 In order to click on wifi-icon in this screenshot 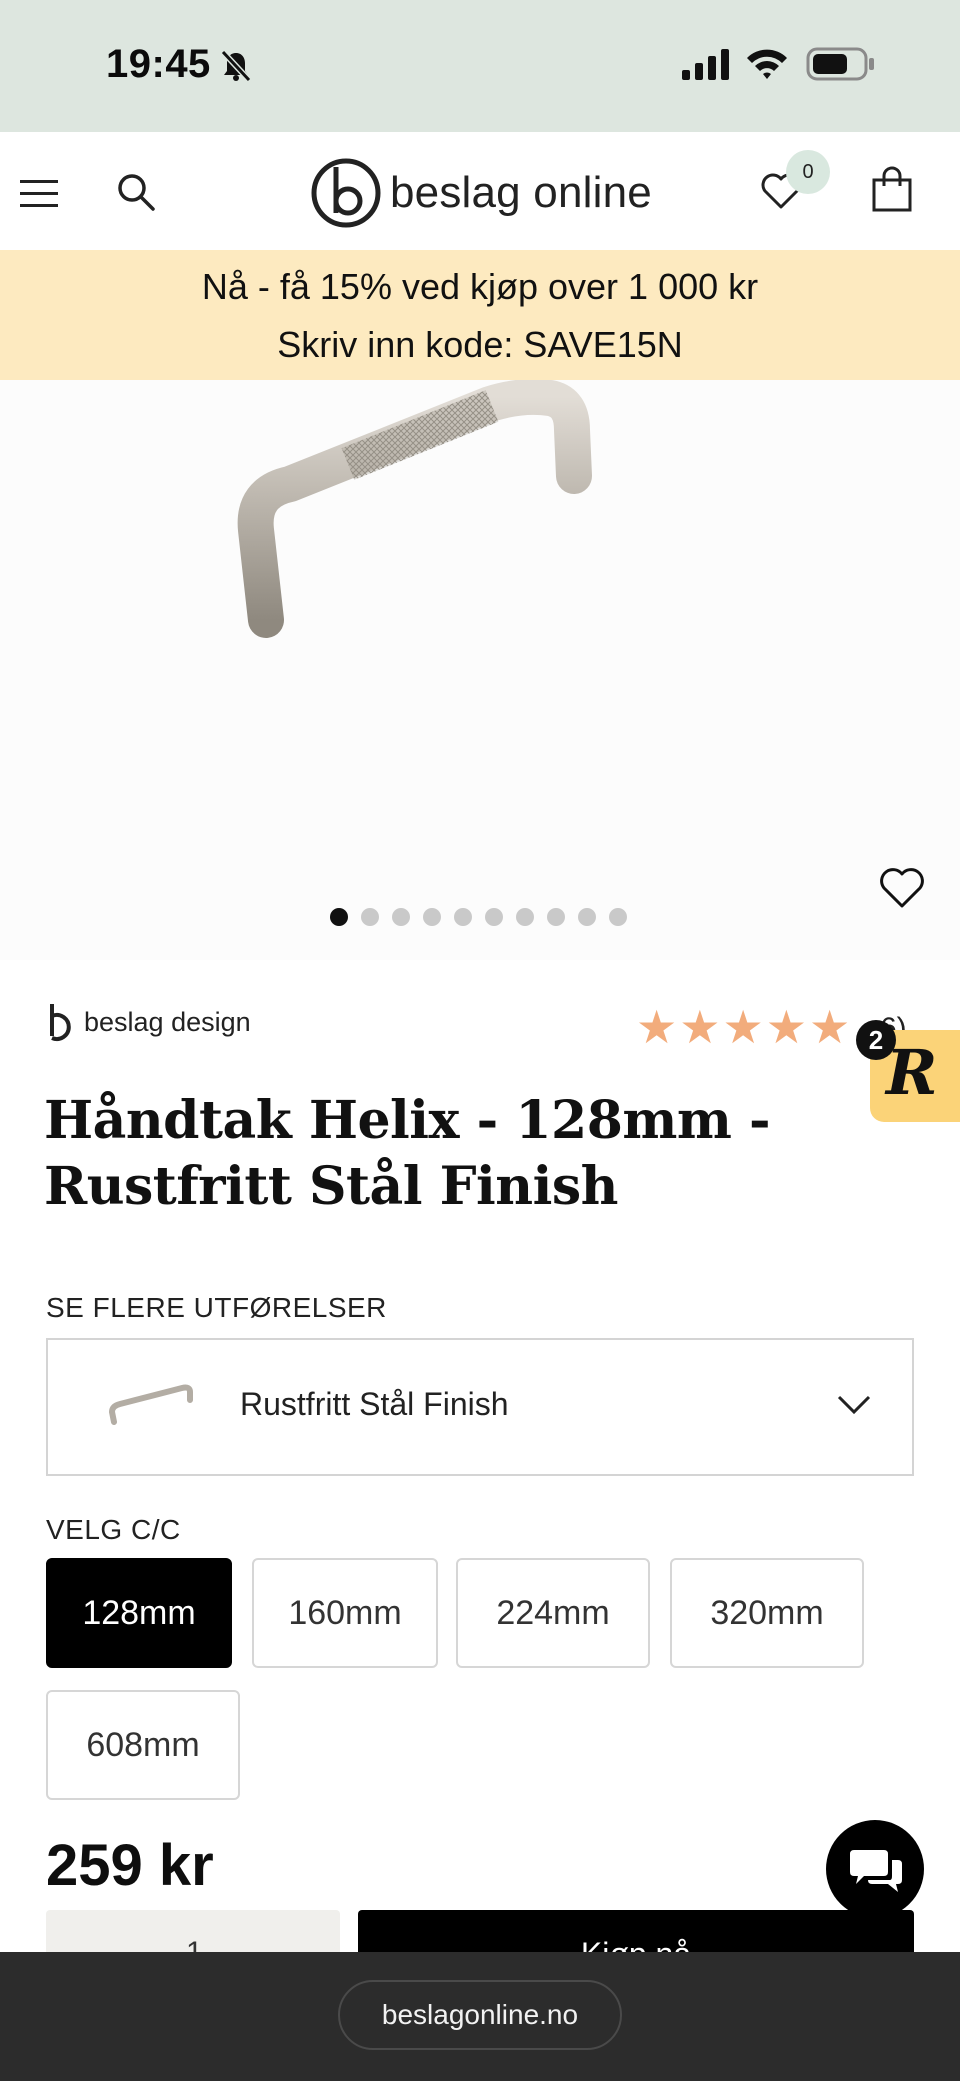, I will do `click(767, 64)`.